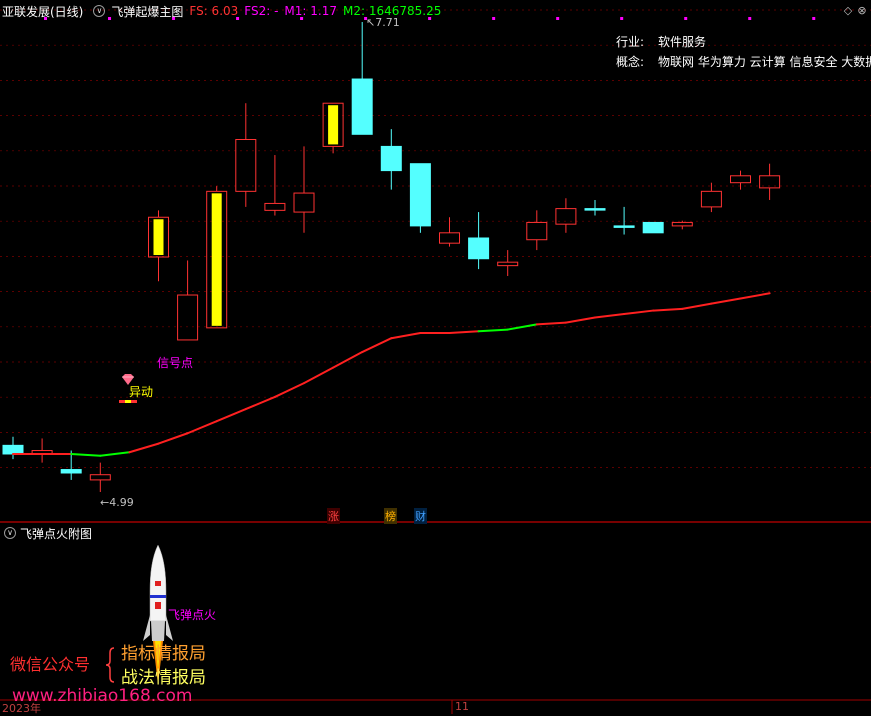 The height and width of the screenshot is (716, 871). I want to click on brace-icon, so click(110, 665).